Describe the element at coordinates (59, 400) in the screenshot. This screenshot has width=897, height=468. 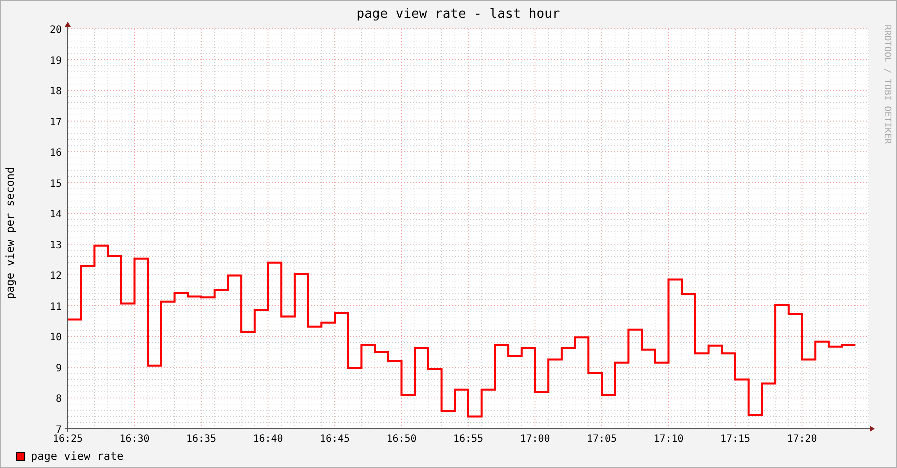
I see `axis-tick-label: 8` at that location.